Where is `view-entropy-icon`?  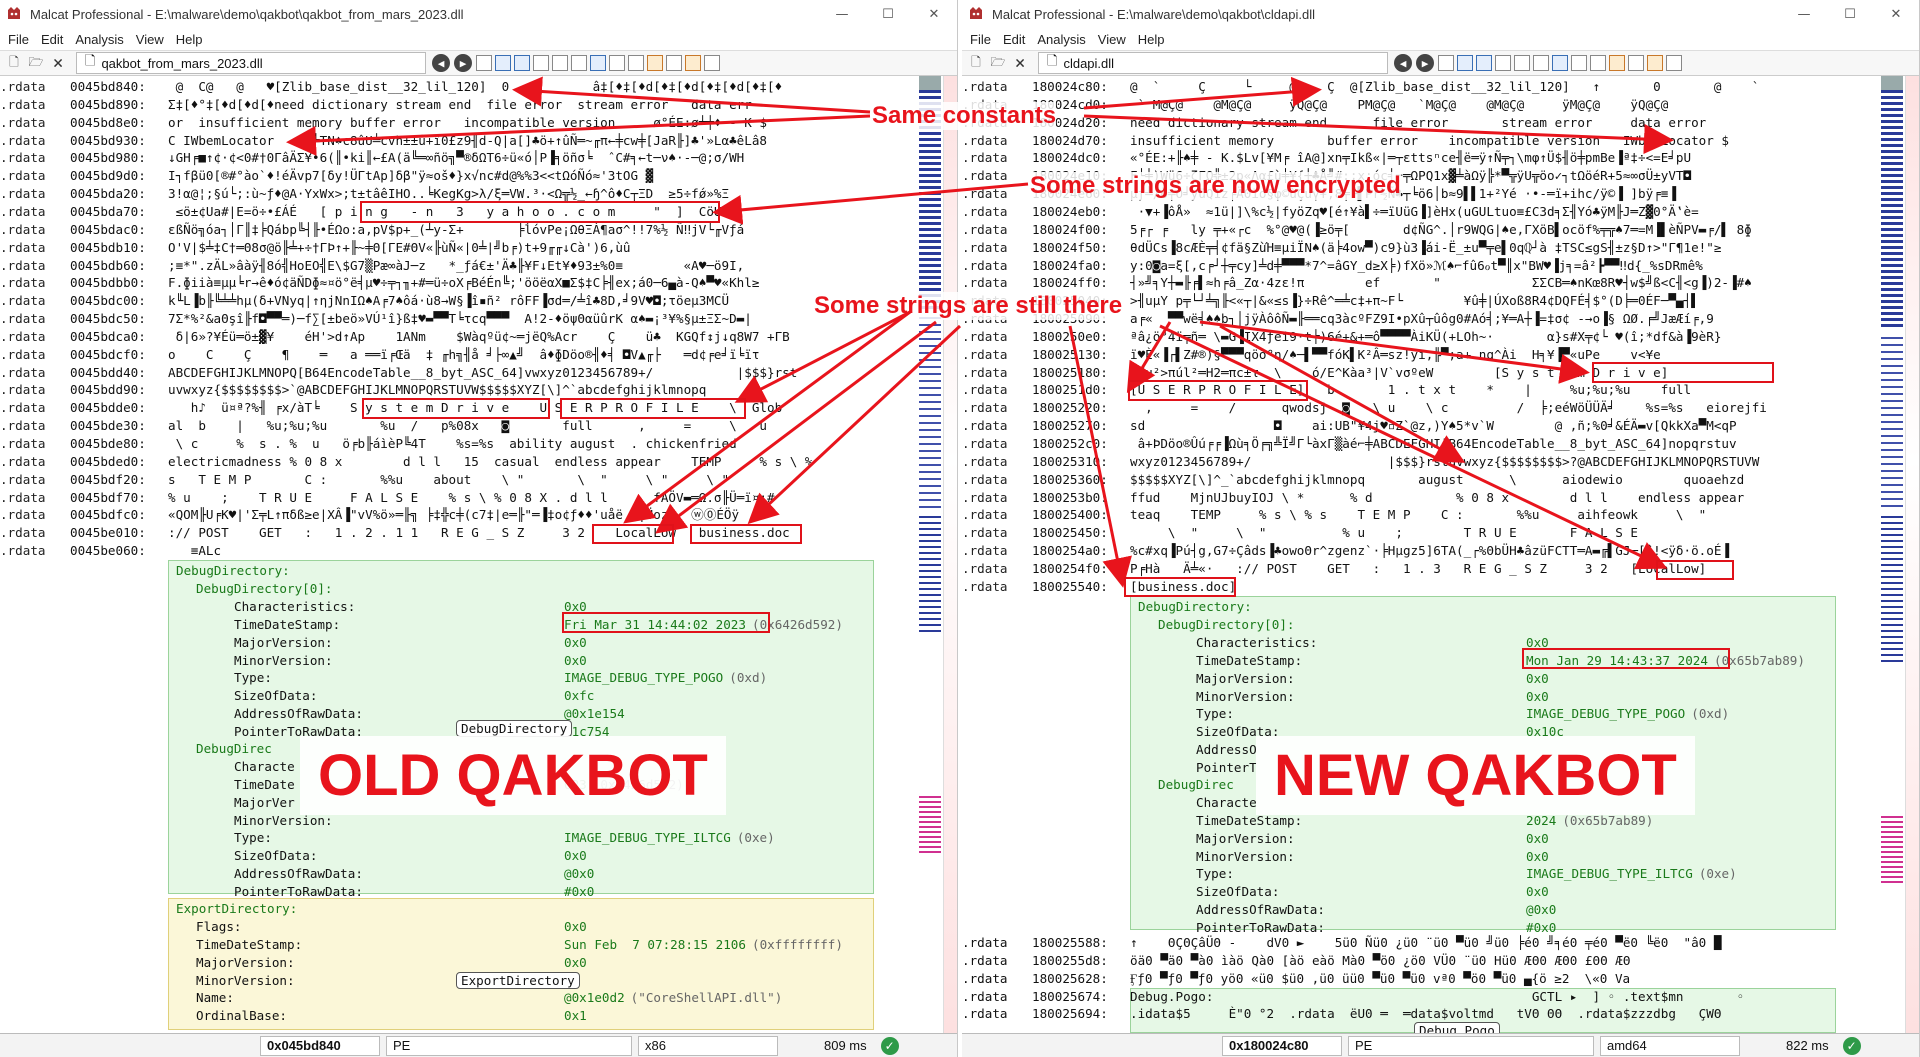
view-entropy-icon is located at coordinates (1598, 63).